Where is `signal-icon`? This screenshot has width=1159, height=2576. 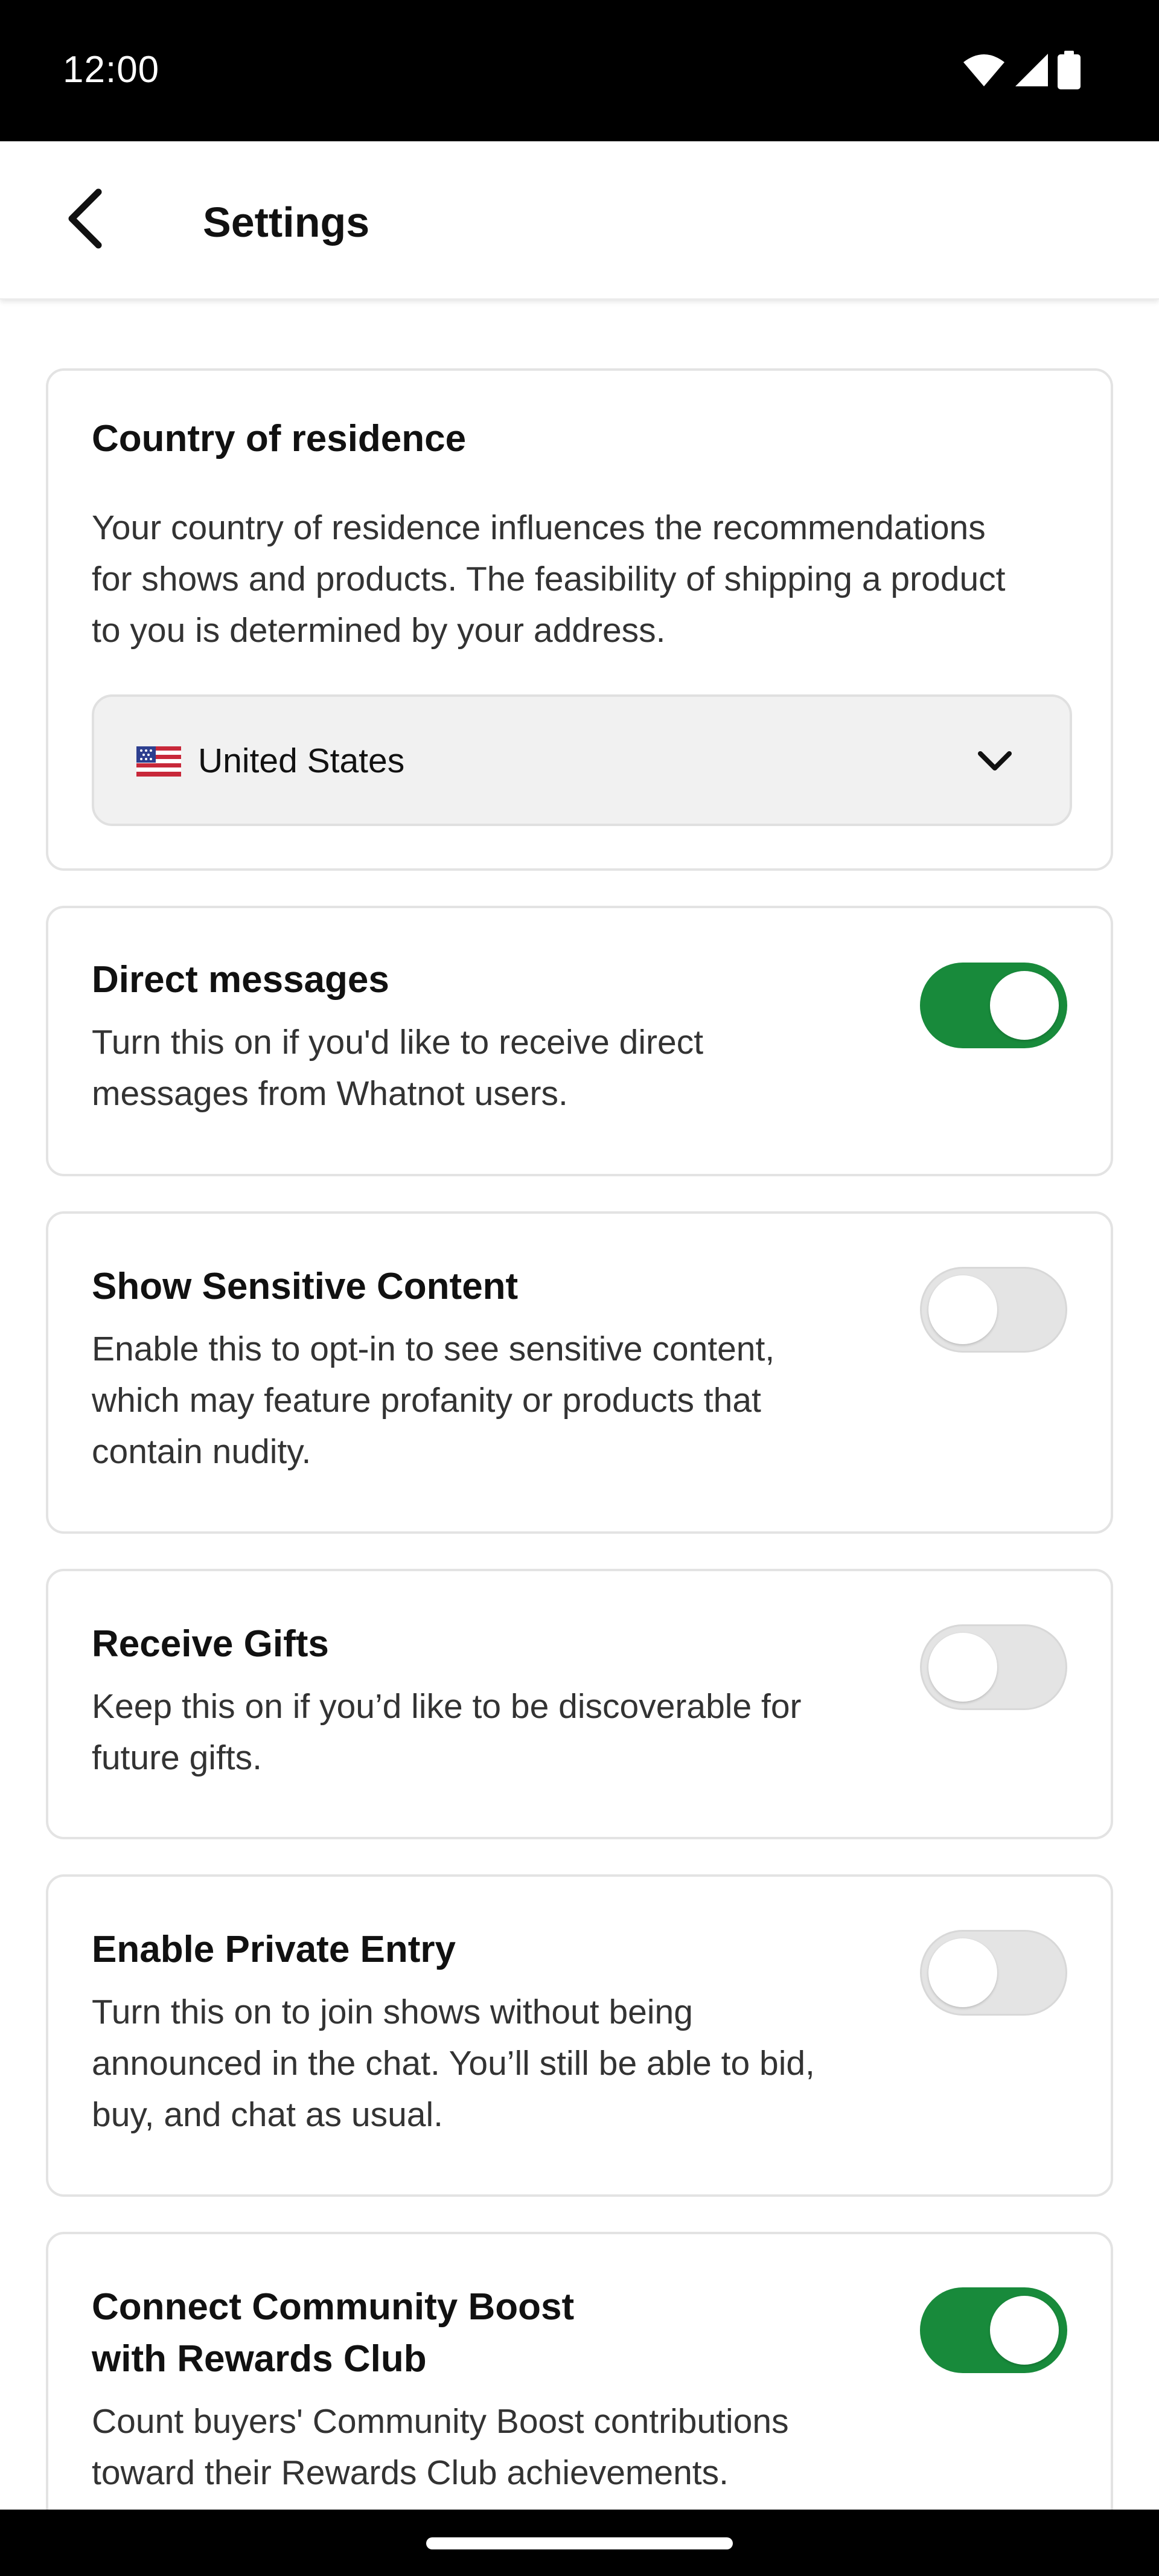
signal-icon is located at coordinates (1031, 70).